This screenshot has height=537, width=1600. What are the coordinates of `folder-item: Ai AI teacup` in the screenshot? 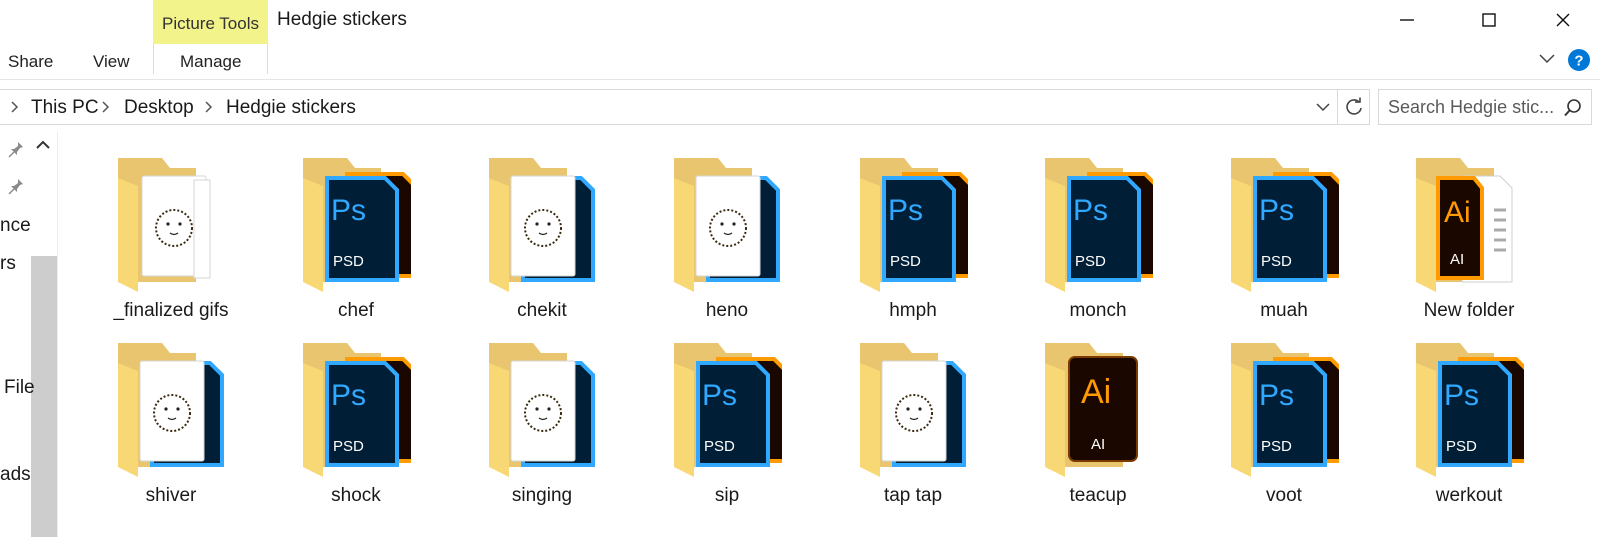 It's located at (1098, 423).